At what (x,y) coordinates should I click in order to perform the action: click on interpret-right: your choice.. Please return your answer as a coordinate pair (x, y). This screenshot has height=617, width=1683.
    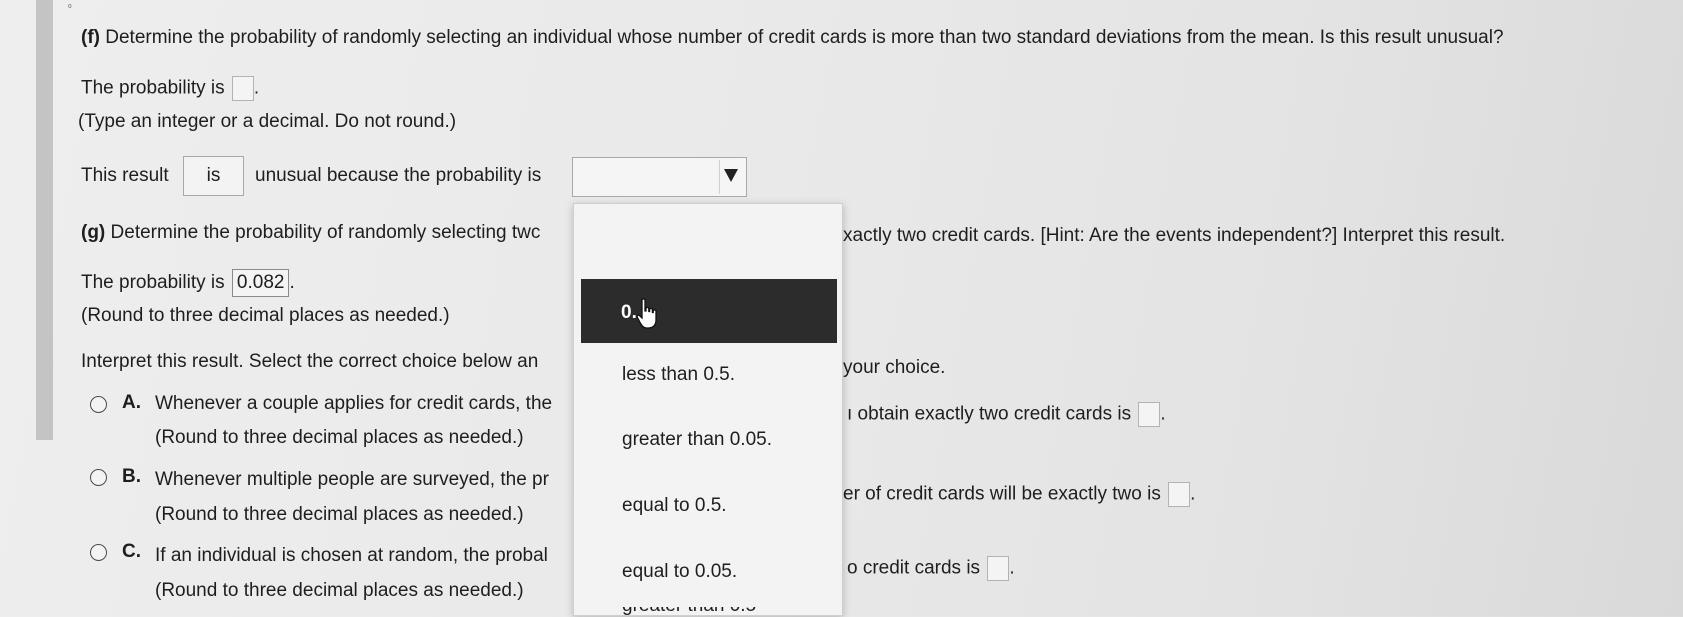
    Looking at the image, I should click on (894, 367).